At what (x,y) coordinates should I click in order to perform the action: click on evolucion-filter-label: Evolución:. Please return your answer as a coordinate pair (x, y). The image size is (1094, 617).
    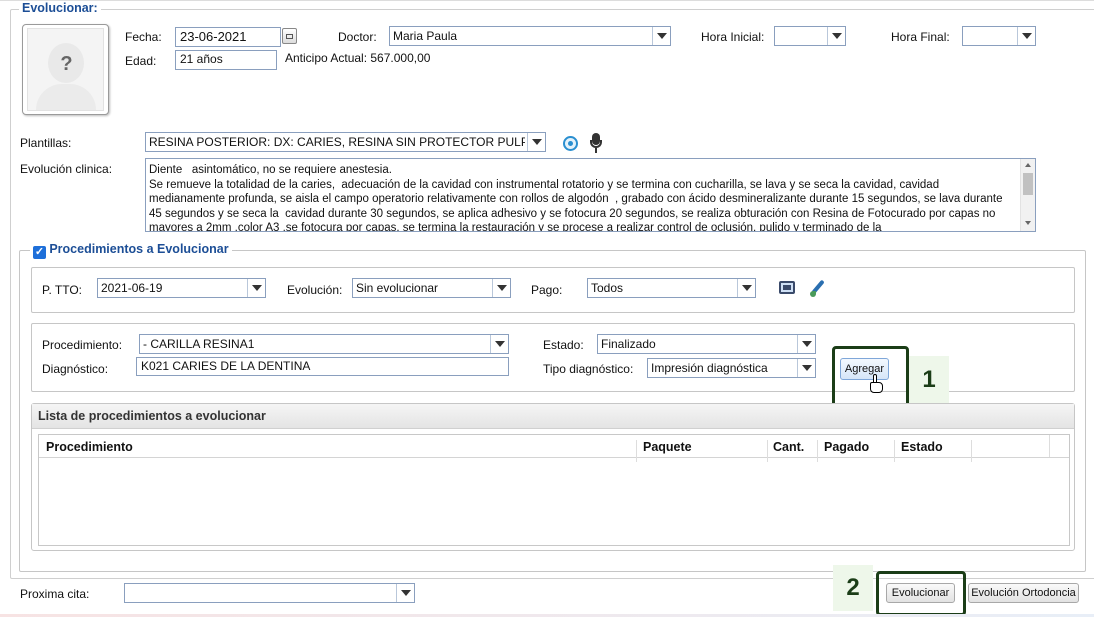
    Looking at the image, I should click on (315, 290).